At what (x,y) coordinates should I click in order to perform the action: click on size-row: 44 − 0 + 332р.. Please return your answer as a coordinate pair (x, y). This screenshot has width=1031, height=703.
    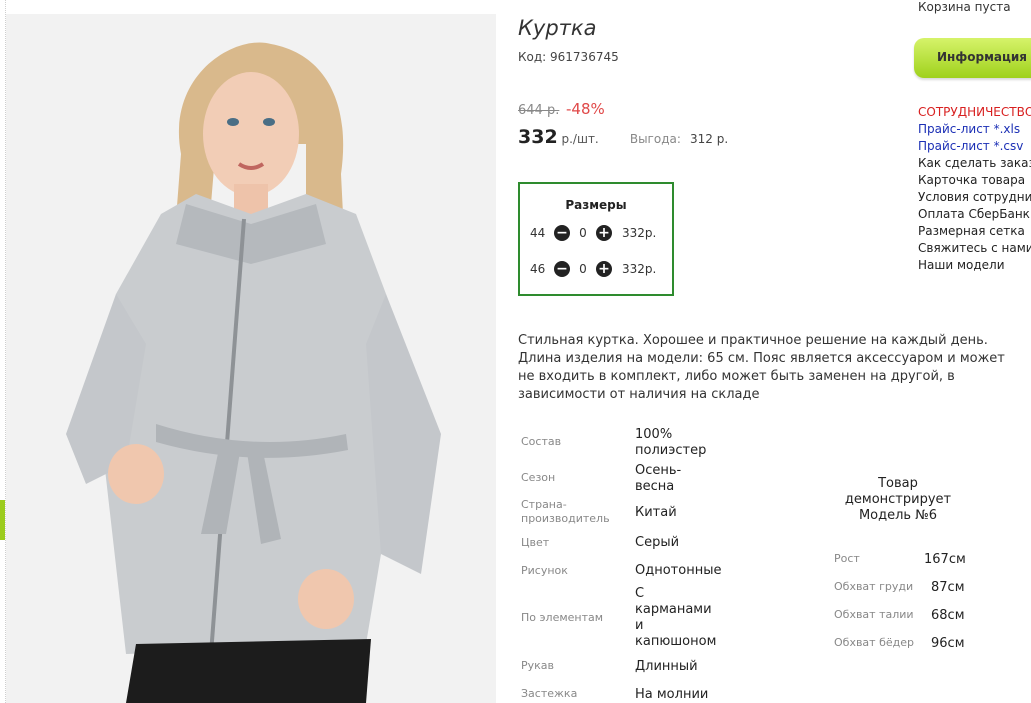
    Looking at the image, I should click on (593, 233).